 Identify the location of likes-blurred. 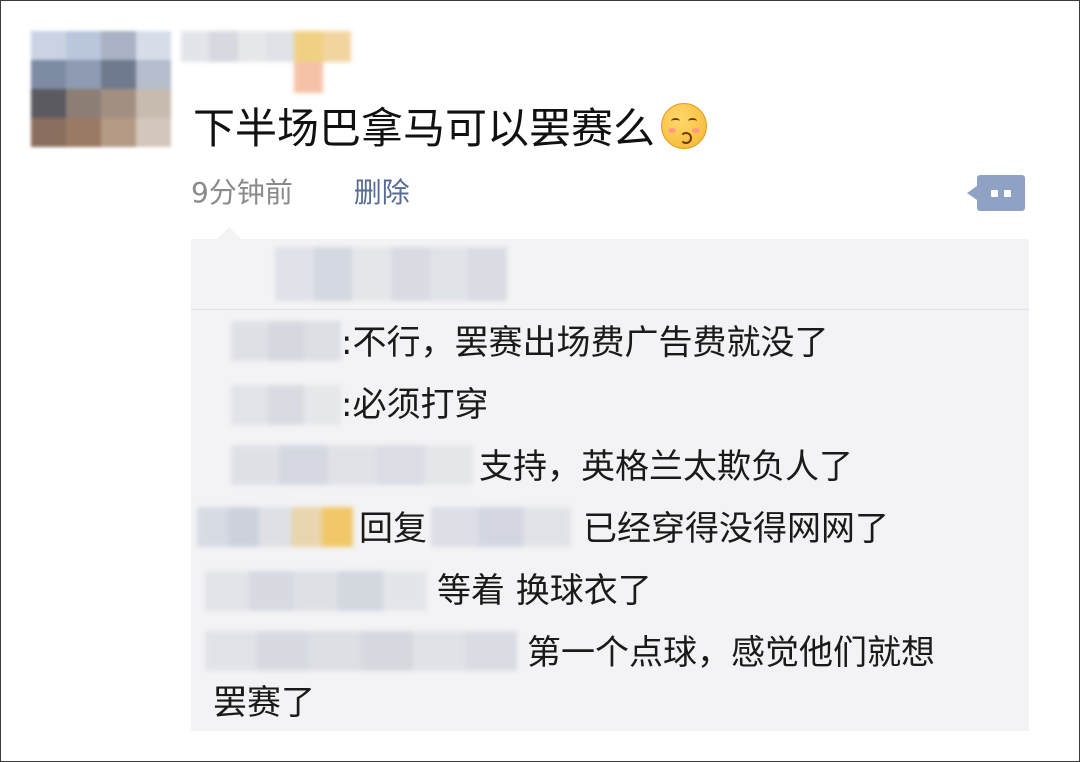
(391, 274).